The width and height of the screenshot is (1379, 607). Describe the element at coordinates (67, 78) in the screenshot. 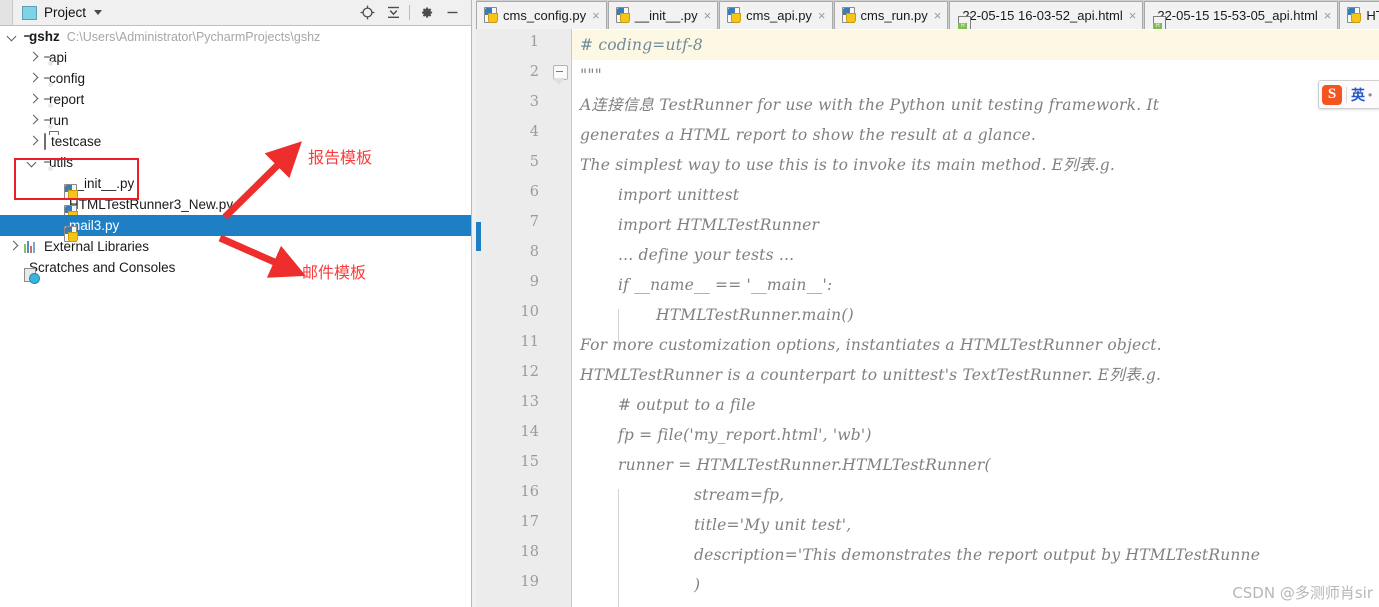

I see `tree-item-label: config` at that location.